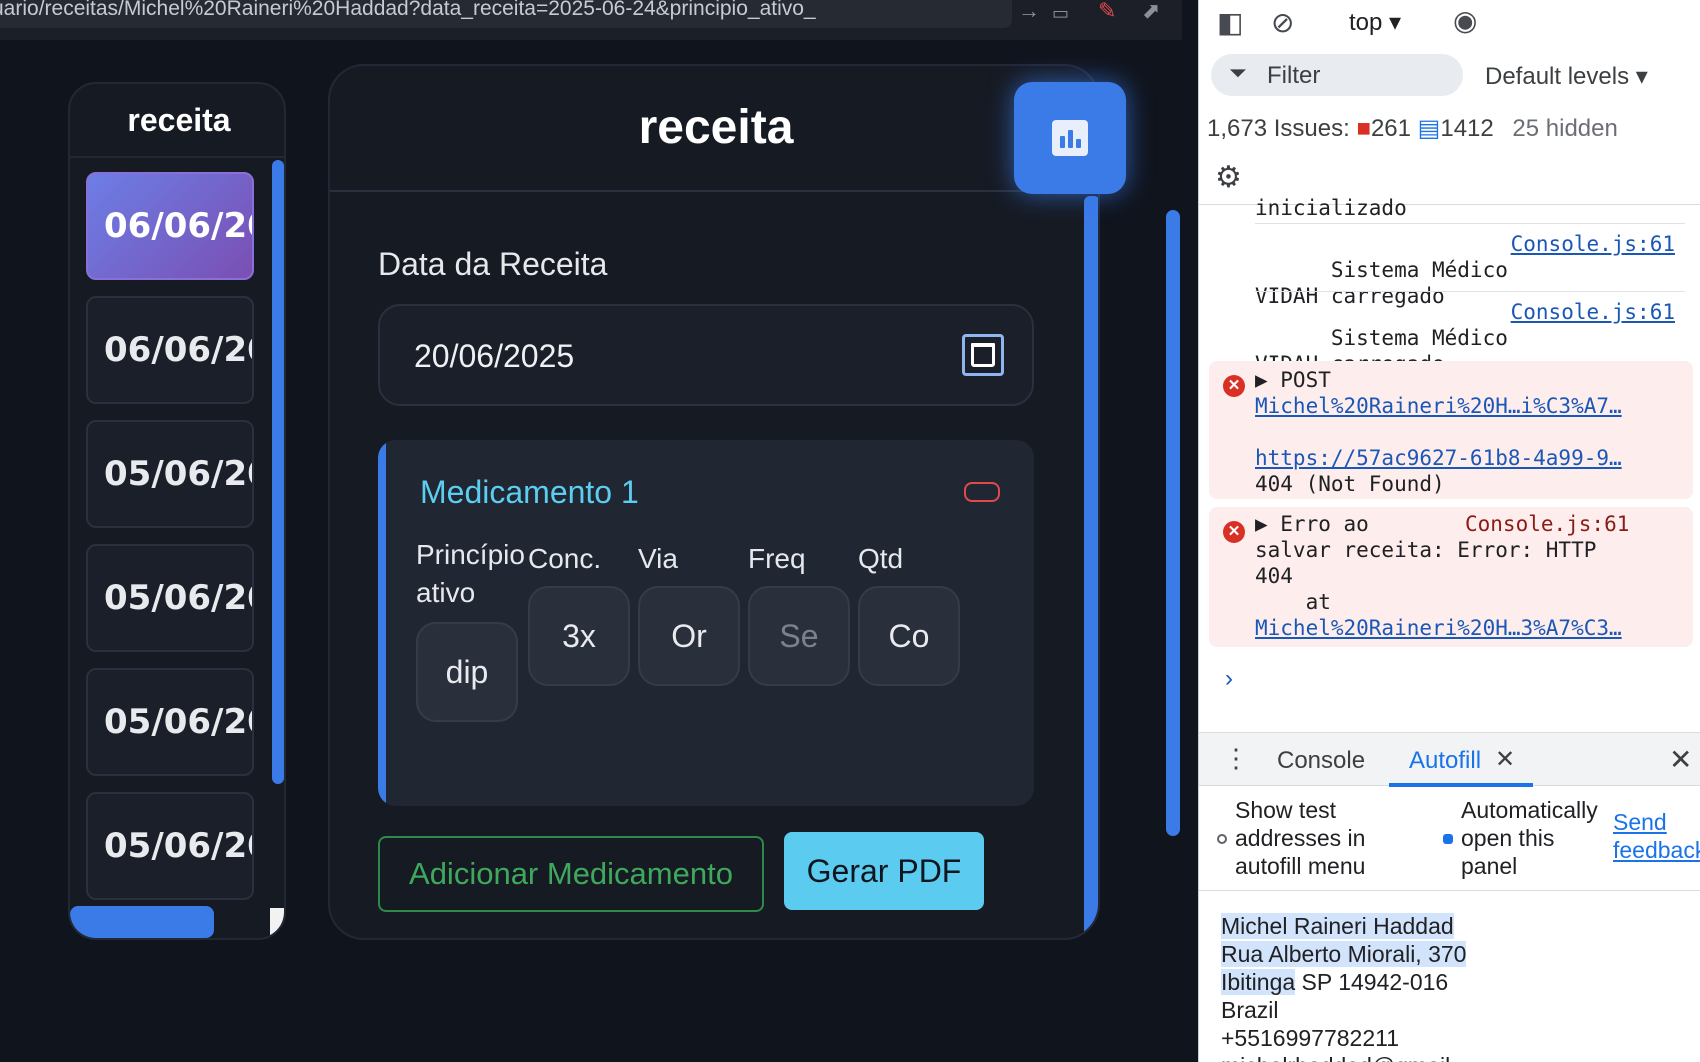 This screenshot has width=1700, height=1062. What do you see at coordinates (494, 356) in the screenshot?
I see `date-value: 20/06/2025` at bounding box center [494, 356].